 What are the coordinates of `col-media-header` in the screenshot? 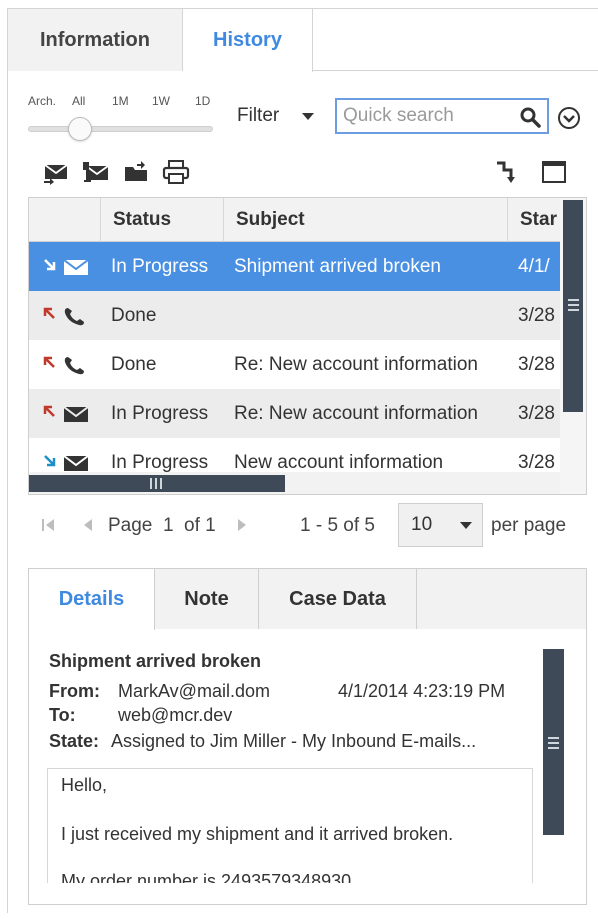 It's located at (65, 220).